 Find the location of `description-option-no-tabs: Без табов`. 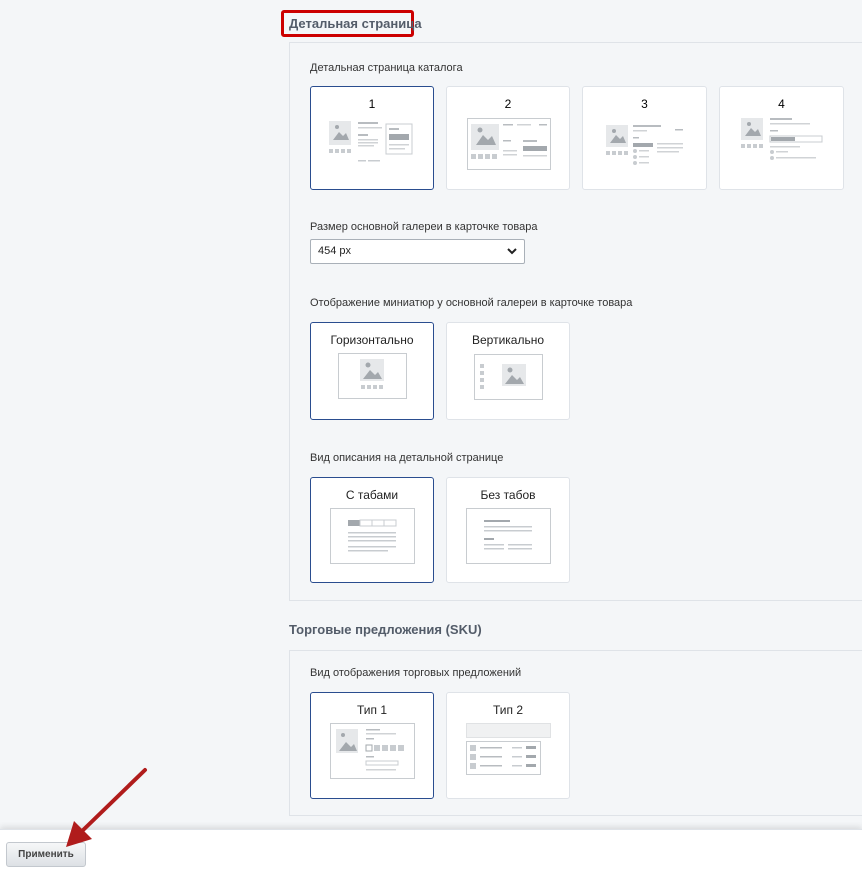

description-option-no-tabs: Без табов is located at coordinates (508, 530).